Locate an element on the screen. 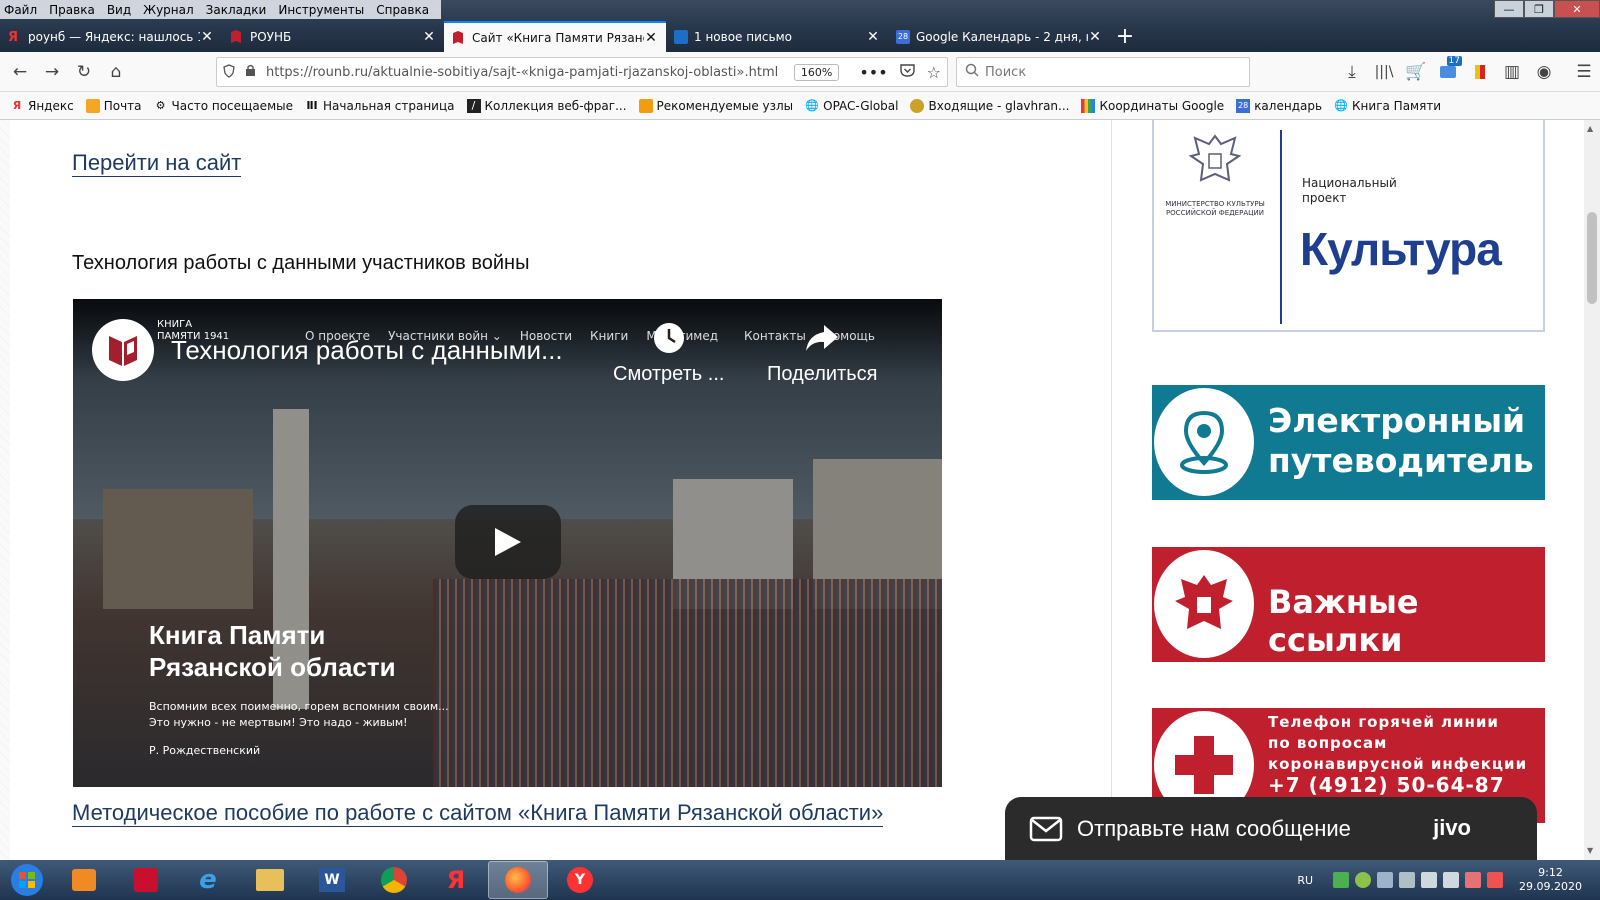 This screenshot has height=900, width=1600. jivo-chat-widget: Отправьте нам сообщение jivo is located at coordinates (1271, 829).